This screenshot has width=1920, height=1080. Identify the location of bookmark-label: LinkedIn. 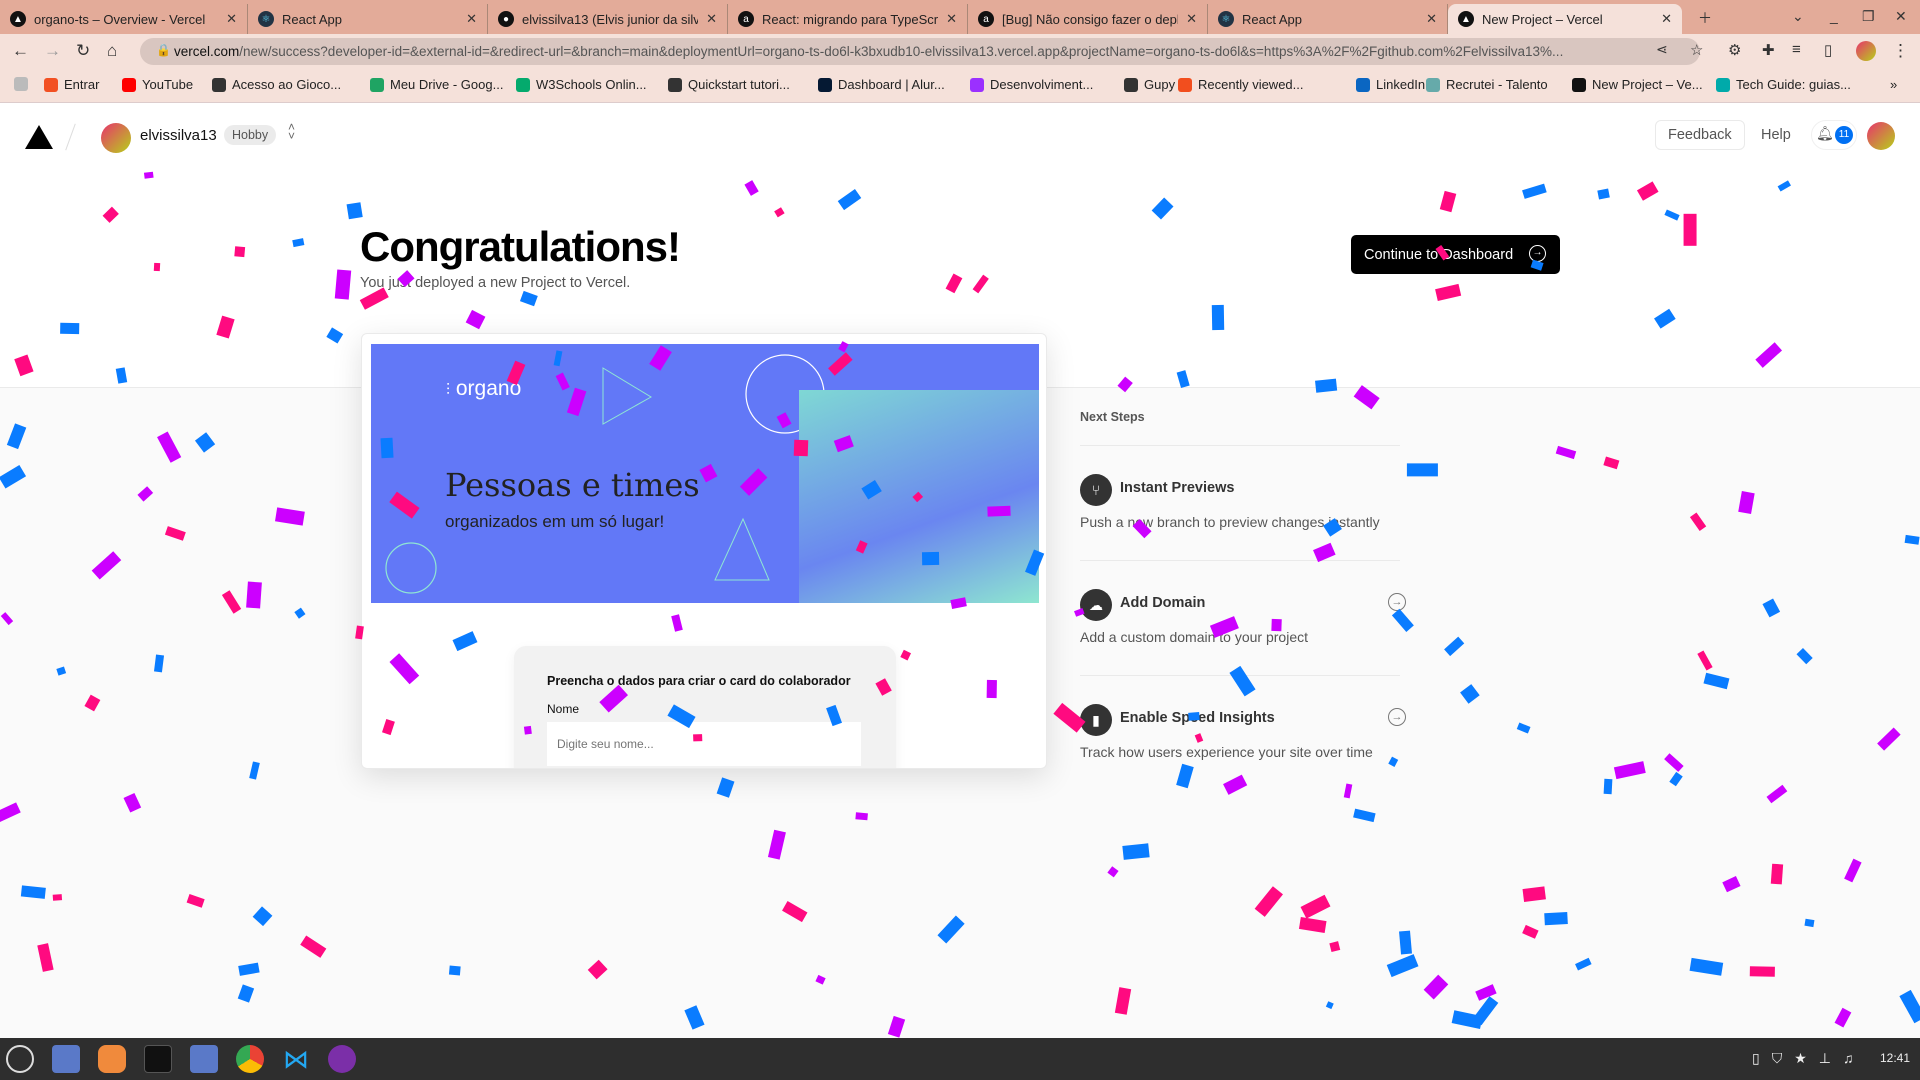
(1401, 84).